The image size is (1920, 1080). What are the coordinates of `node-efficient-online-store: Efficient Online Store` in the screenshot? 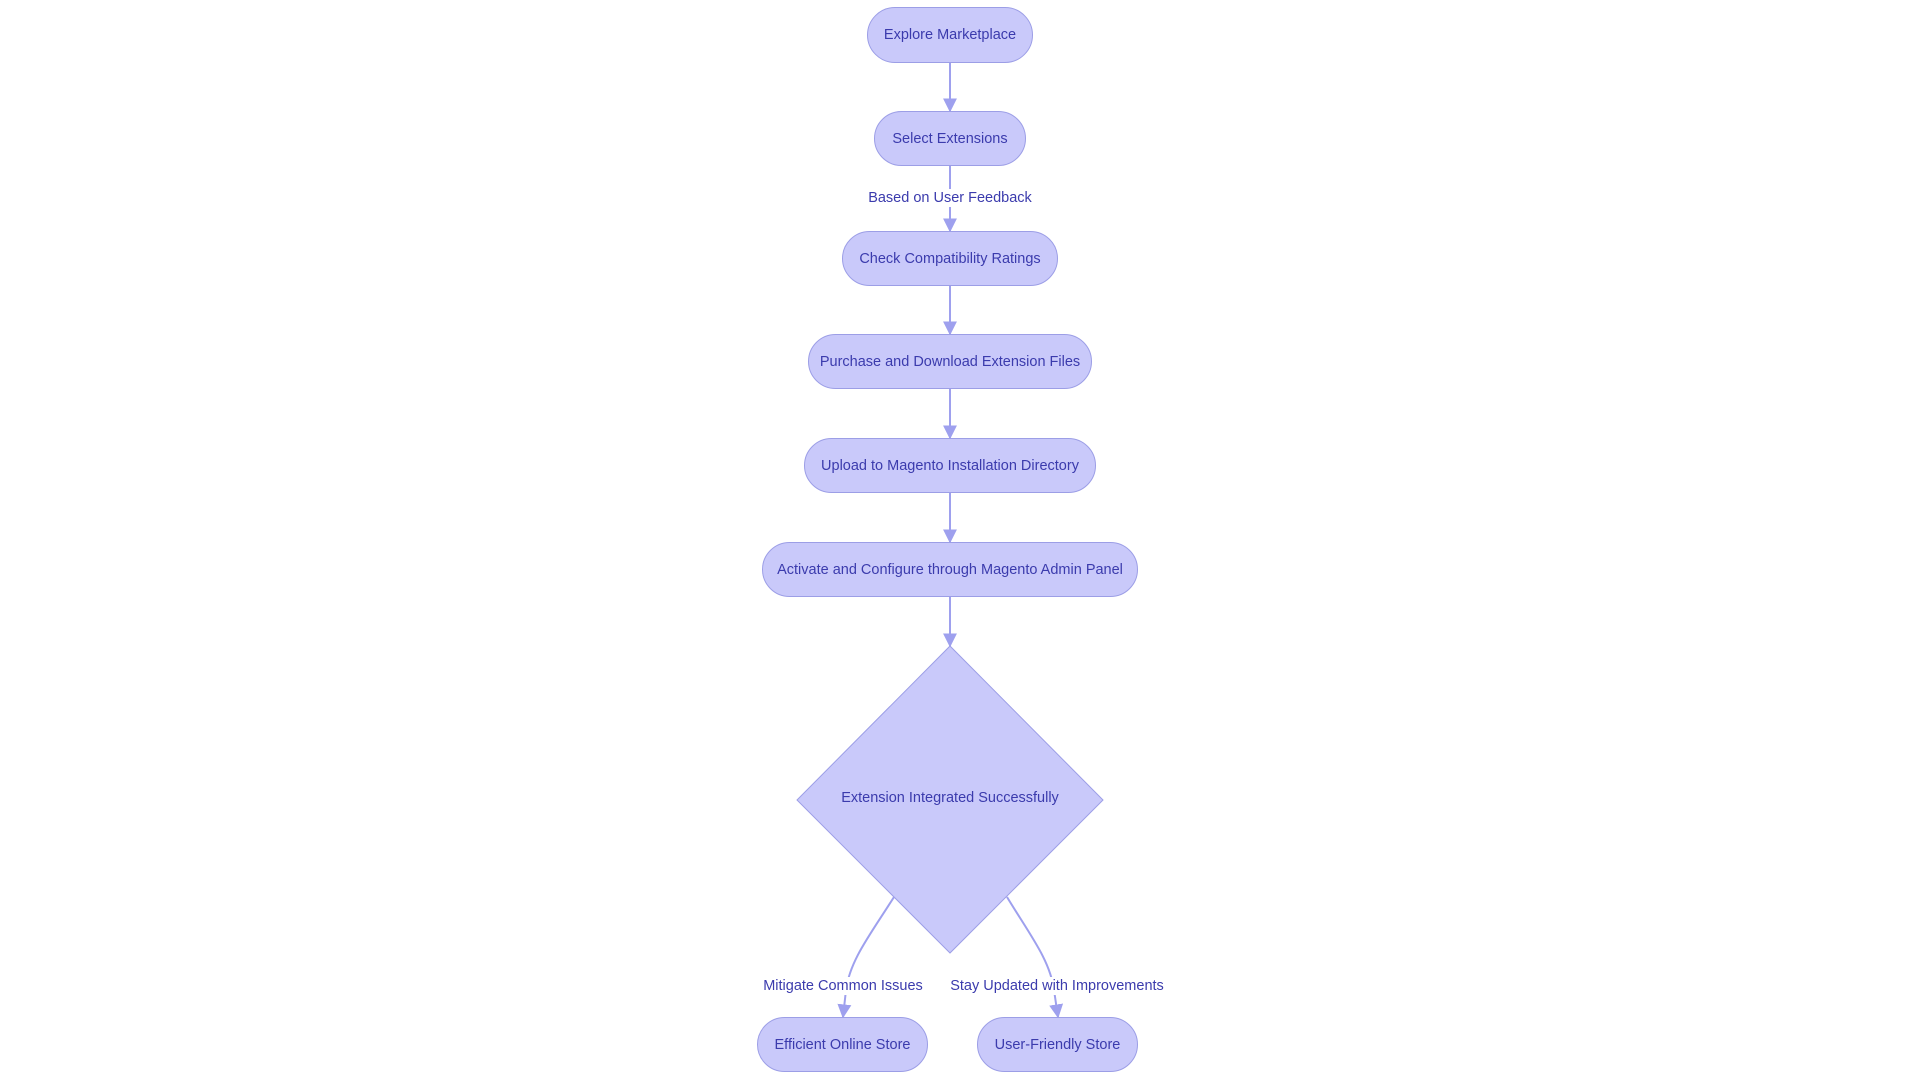 It's located at (842, 1044).